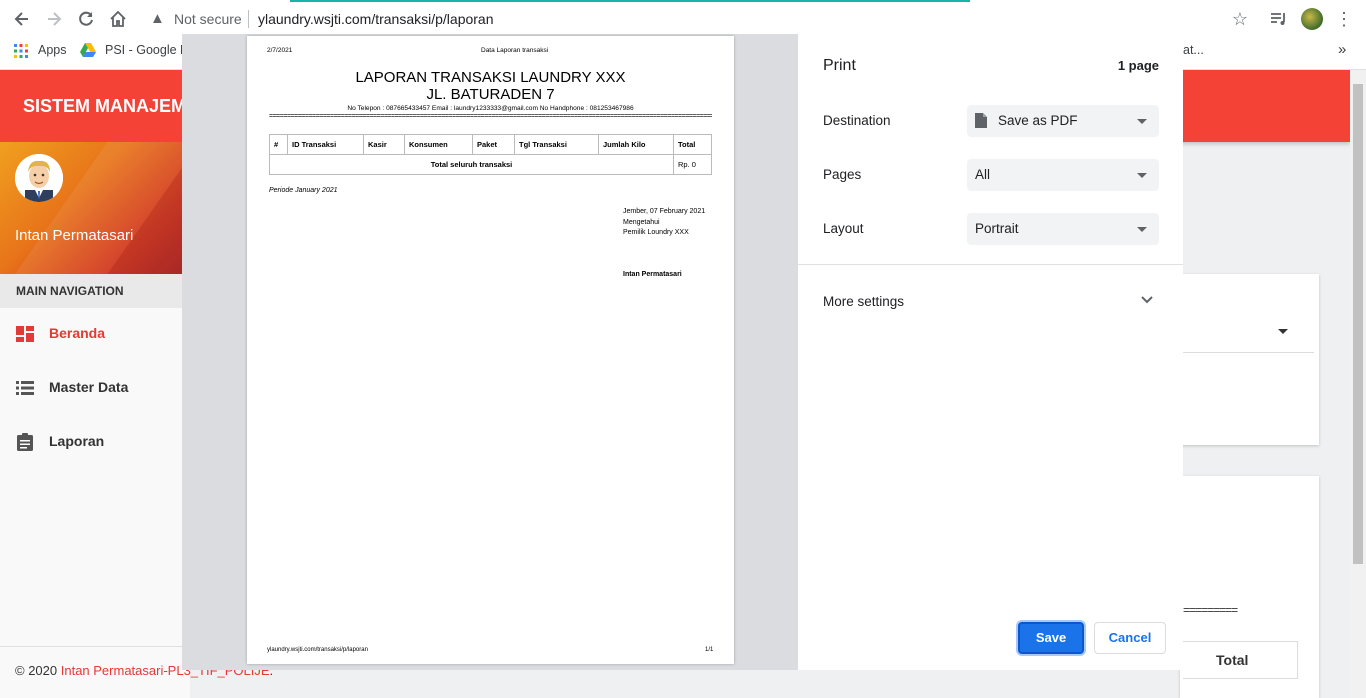 This screenshot has height=698, width=1366. What do you see at coordinates (1063, 229) in the screenshot?
I see `layout-select: Portrait` at bounding box center [1063, 229].